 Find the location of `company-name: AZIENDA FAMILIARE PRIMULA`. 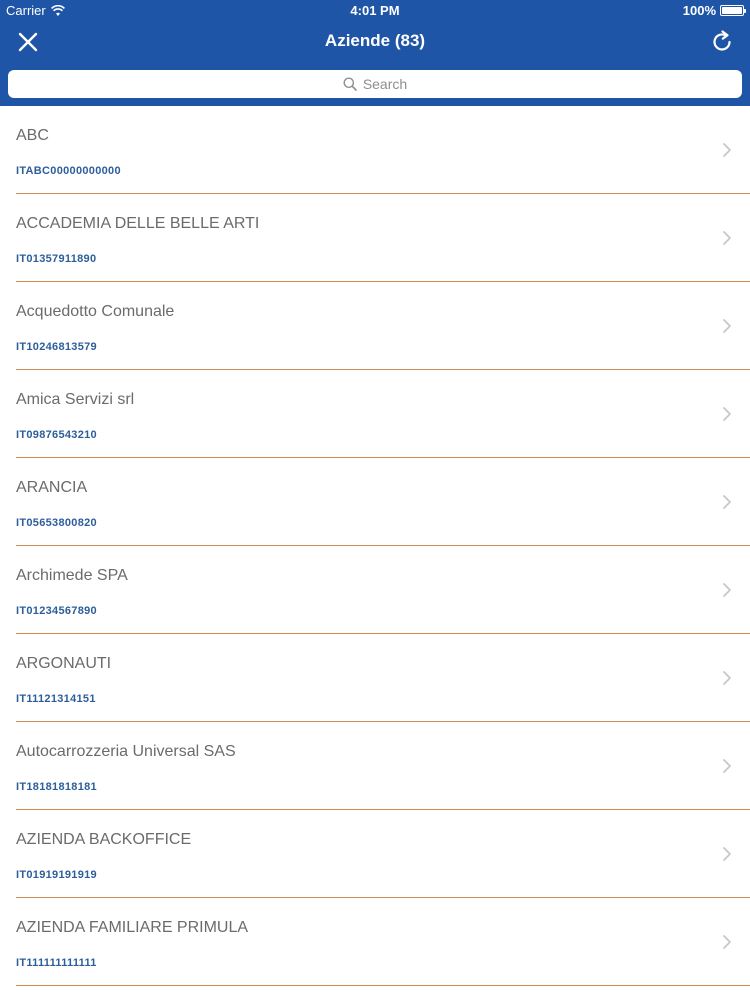

company-name: AZIENDA FAMILIARE PRIMULA is located at coordinates (132, 927).